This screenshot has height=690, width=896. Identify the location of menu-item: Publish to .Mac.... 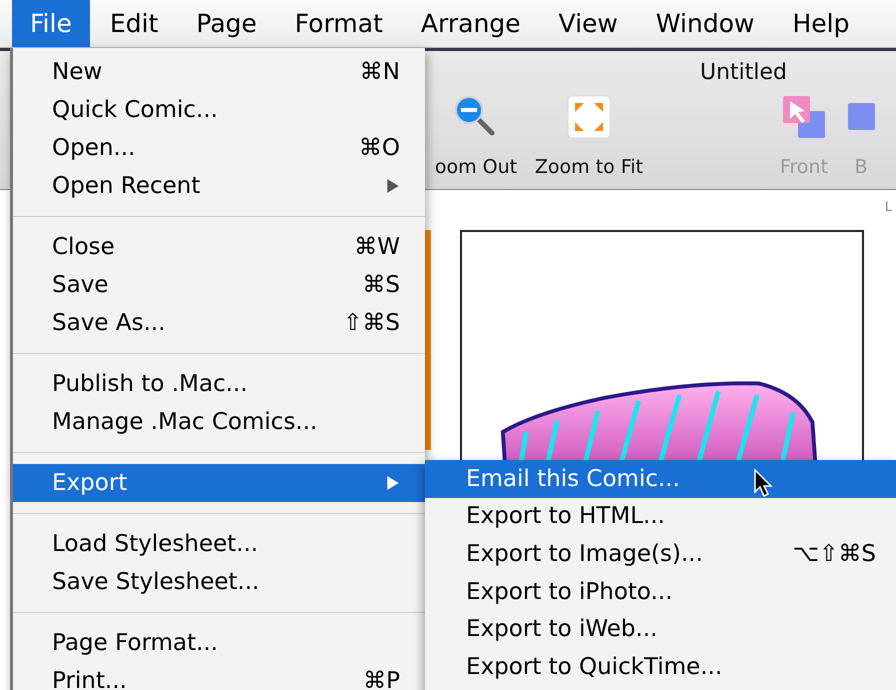
(219, 384).